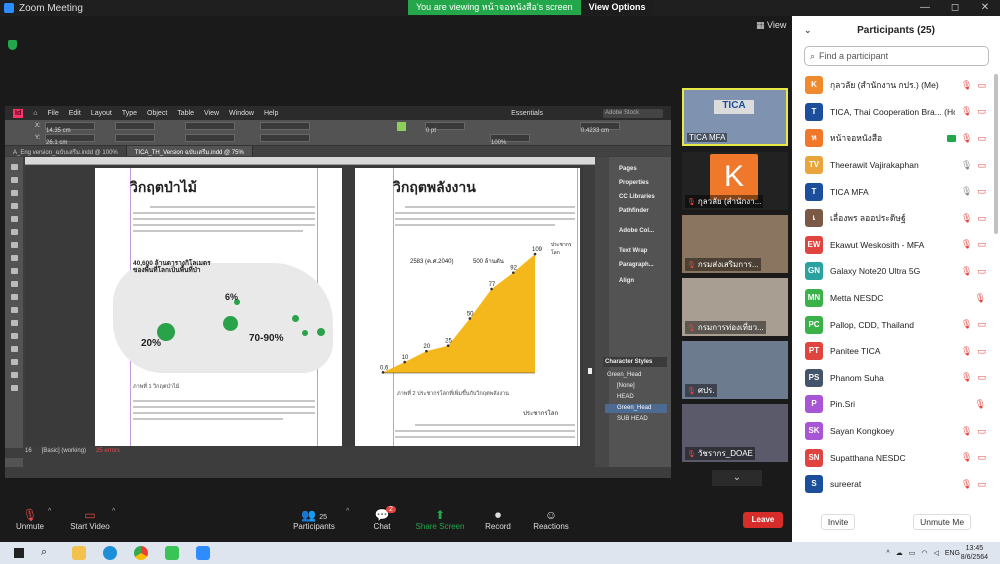 The image size is (1000, 564). I want to click on participant-row: TV Theerawit Vajirakaphan 🎙 ▭, so click(896, 165).